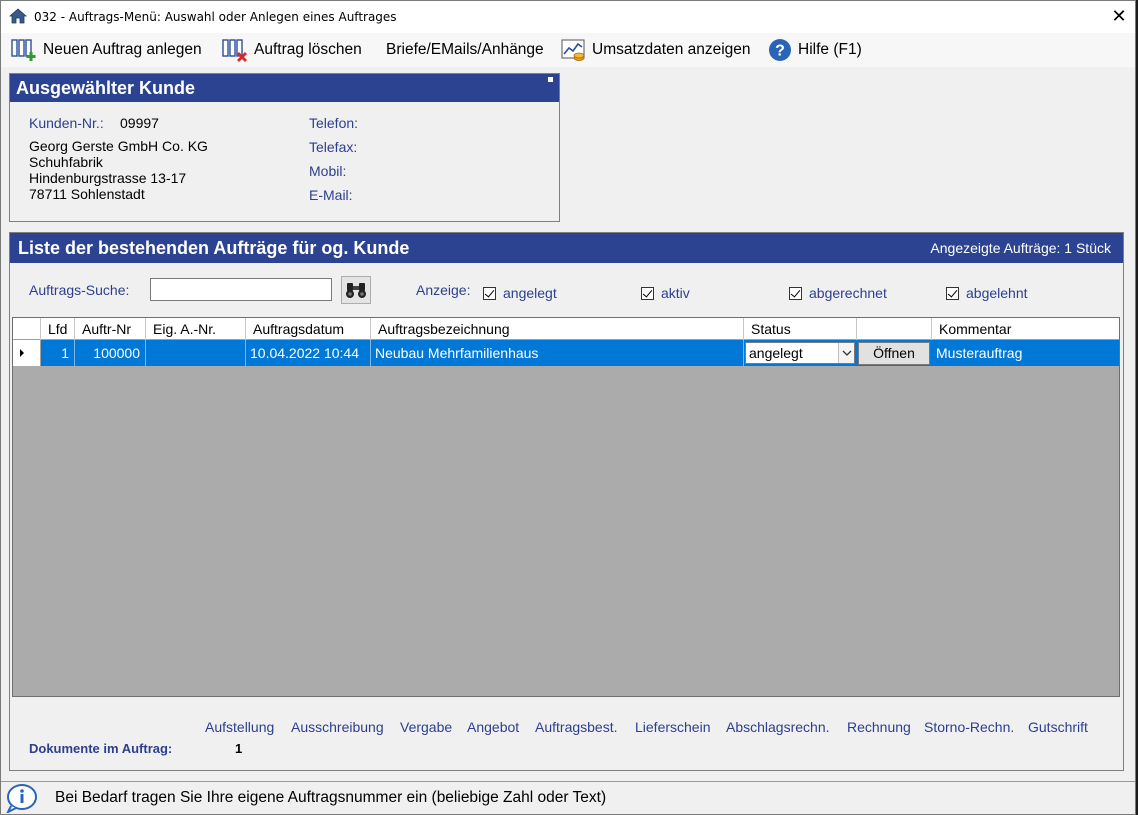 This screenshot has width=1138, height=815. I want to click on filter-abgerechnet-checkbox: abgerechnet, so click(838, 293).